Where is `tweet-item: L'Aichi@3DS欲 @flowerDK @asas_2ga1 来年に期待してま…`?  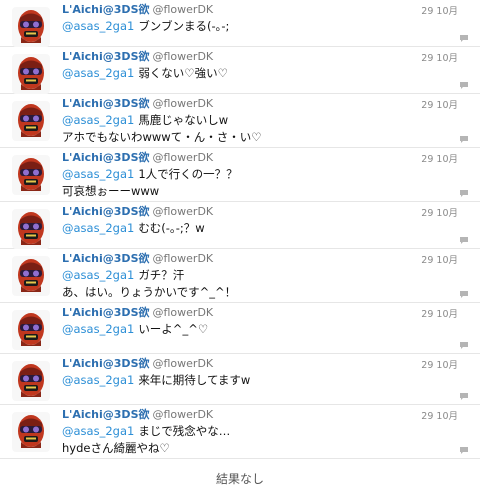
tweet-item: L'Aichi@3DS欲 @flowerDK @asas_2ga1 来年に期待してま… is located at coordinates (240, 379).